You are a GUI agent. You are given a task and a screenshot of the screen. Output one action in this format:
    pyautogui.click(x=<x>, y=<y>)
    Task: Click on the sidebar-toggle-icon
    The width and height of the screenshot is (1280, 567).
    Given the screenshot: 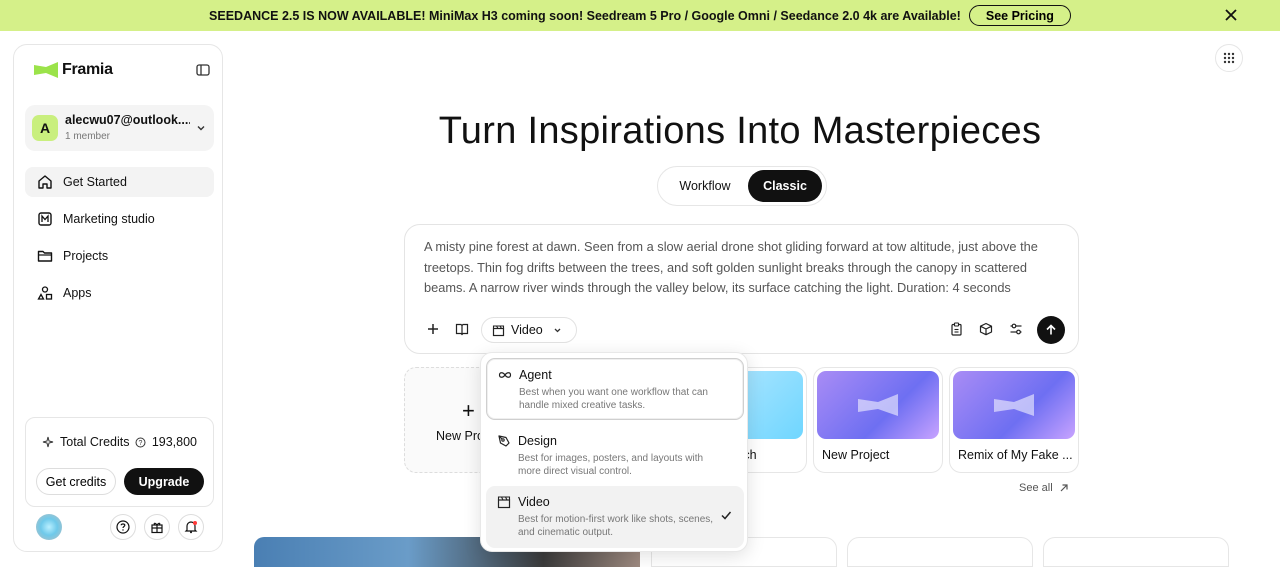 What is the action you would take?
    pyautogui.click(x=203, y=70)
    